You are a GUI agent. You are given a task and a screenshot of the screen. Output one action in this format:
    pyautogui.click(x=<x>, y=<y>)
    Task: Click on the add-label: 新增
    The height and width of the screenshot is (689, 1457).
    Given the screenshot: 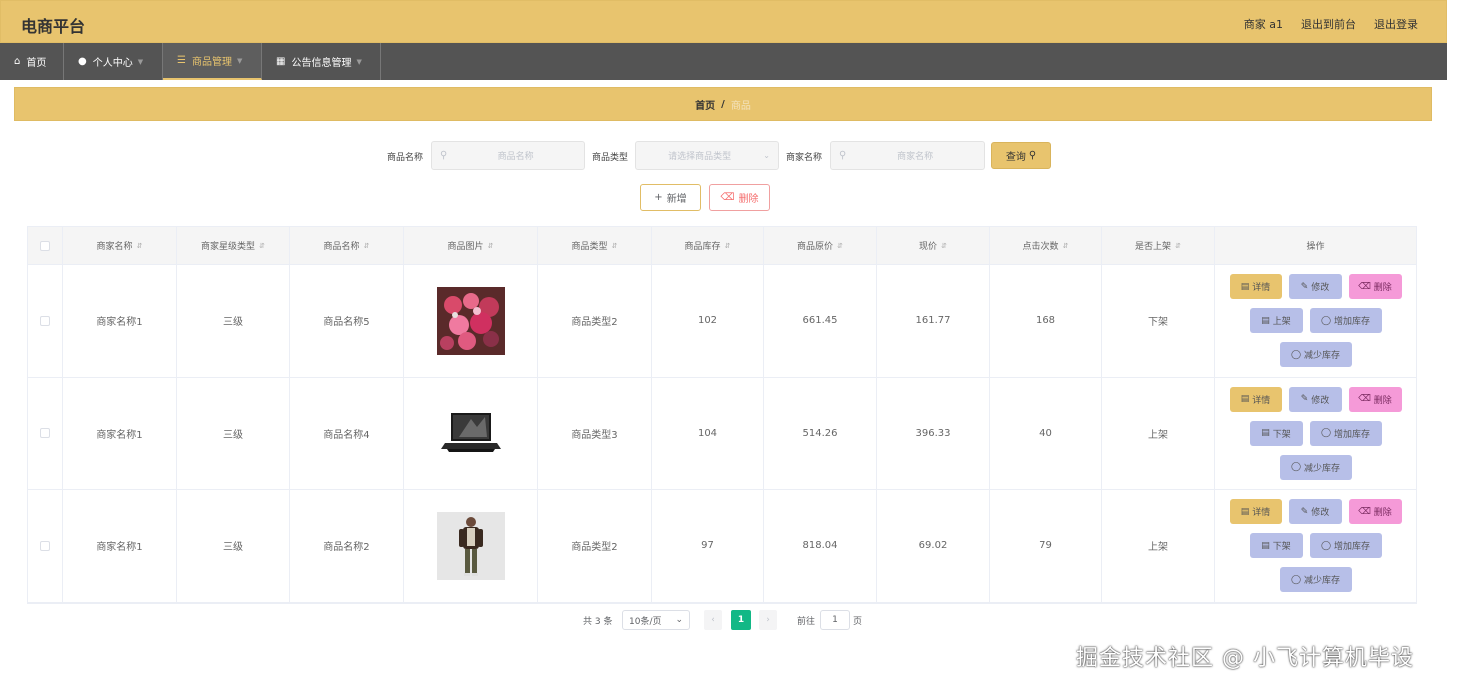 What is the action you would take?
    pyautogui.click(x=676, y=199)
    